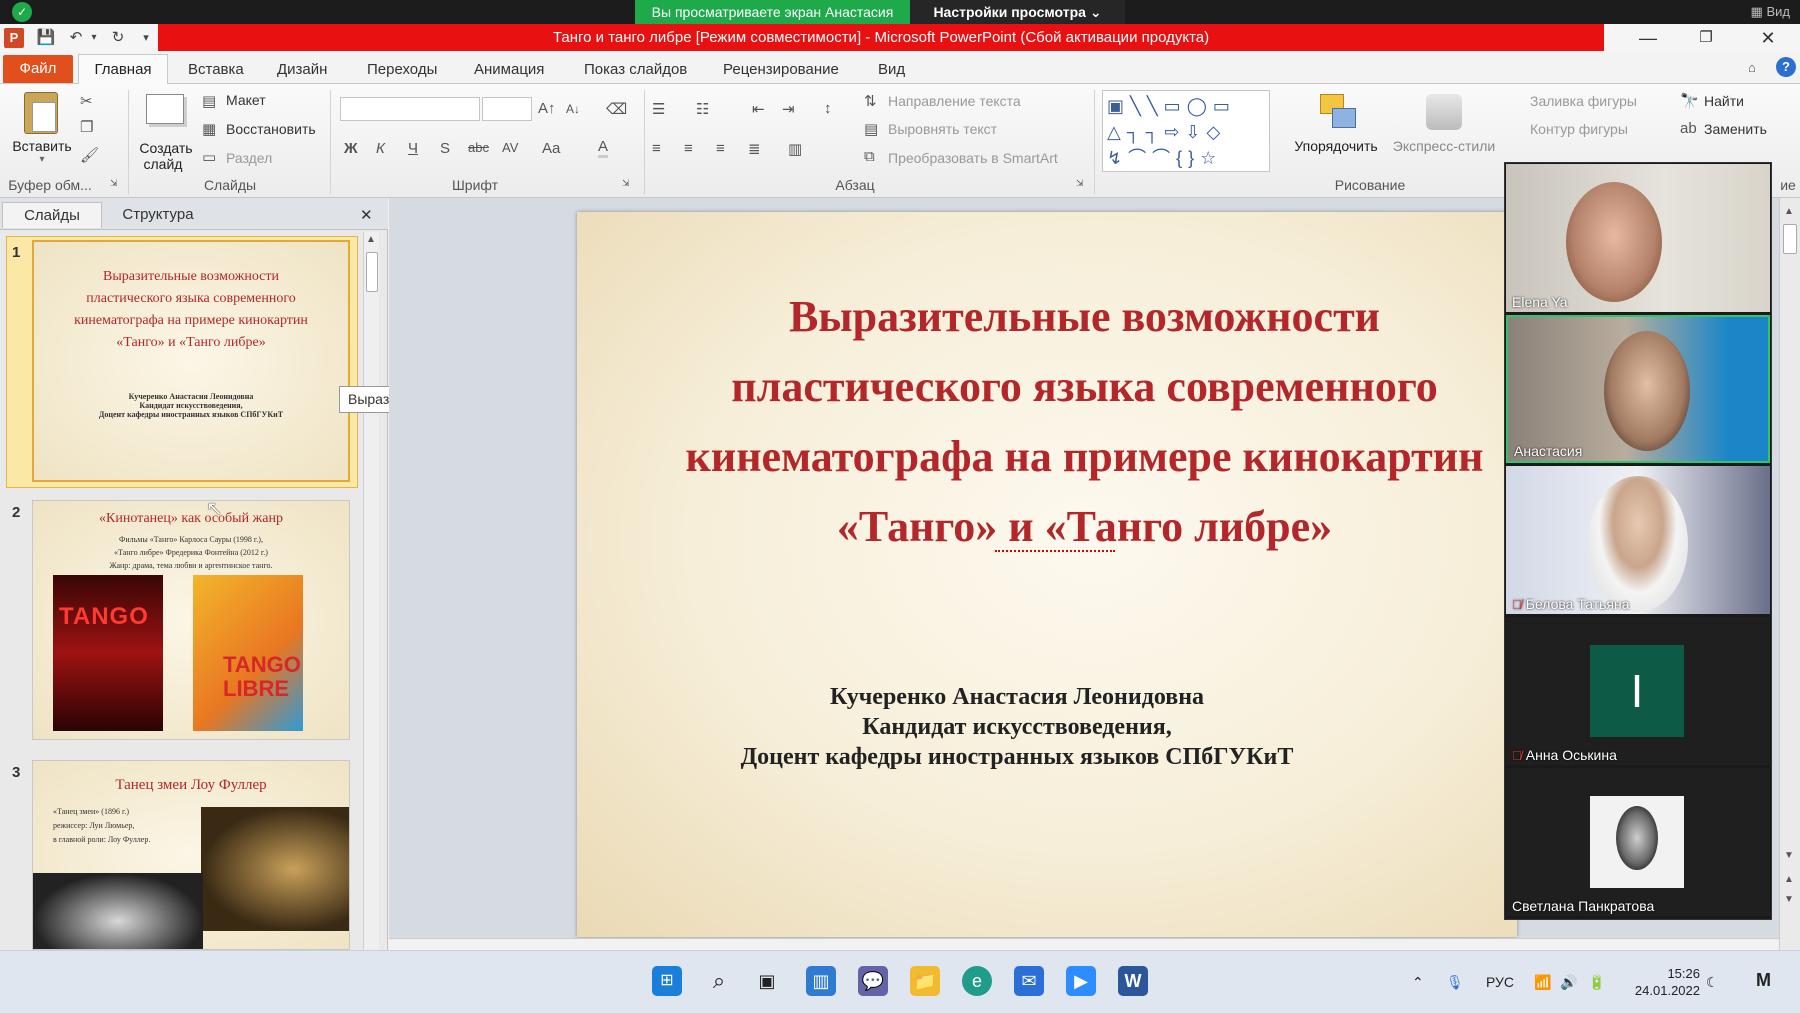  Describe the element at coordinates (977, 981) in the screenshot. I see `edge-icon: e` at that location.